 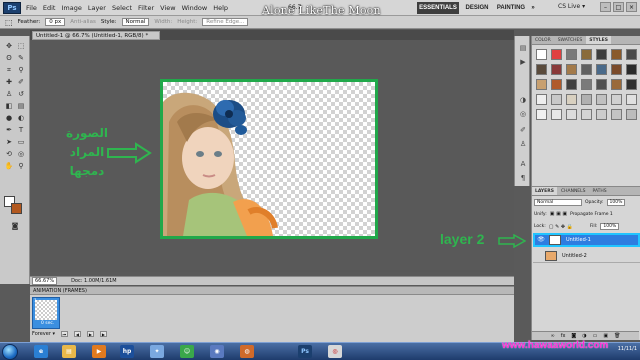 I want to click on messenger-icon: ☺, so click(x=187, y=351).